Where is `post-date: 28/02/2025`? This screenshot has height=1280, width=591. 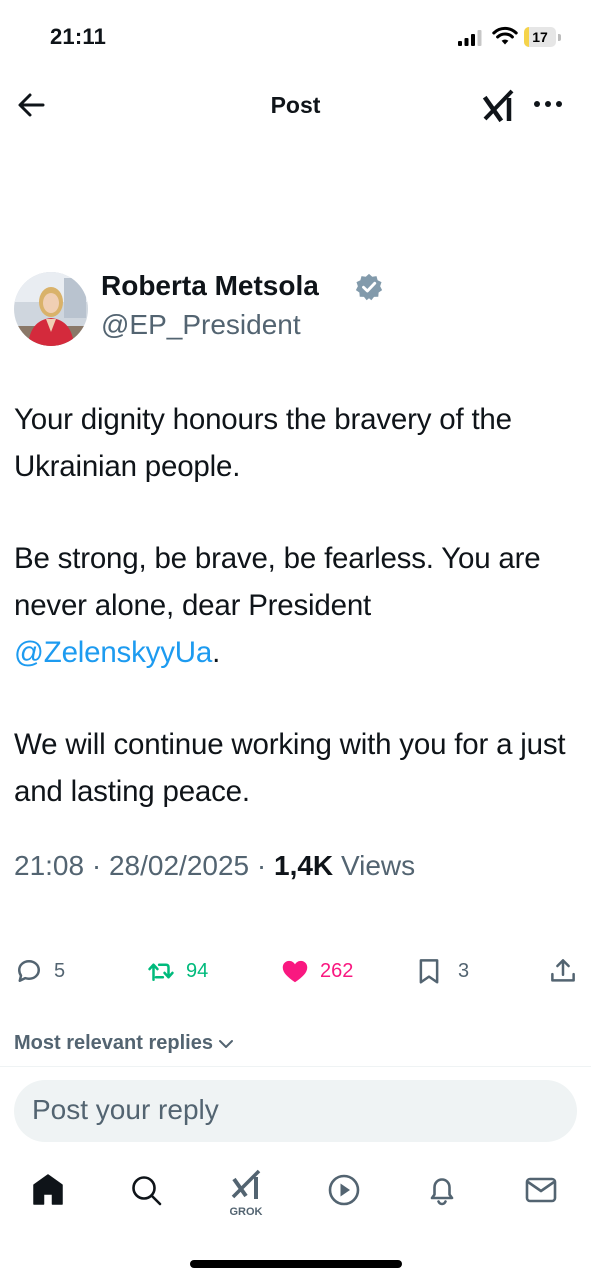
post-date: 28/02/2025 is located at coordinates (179, 865).